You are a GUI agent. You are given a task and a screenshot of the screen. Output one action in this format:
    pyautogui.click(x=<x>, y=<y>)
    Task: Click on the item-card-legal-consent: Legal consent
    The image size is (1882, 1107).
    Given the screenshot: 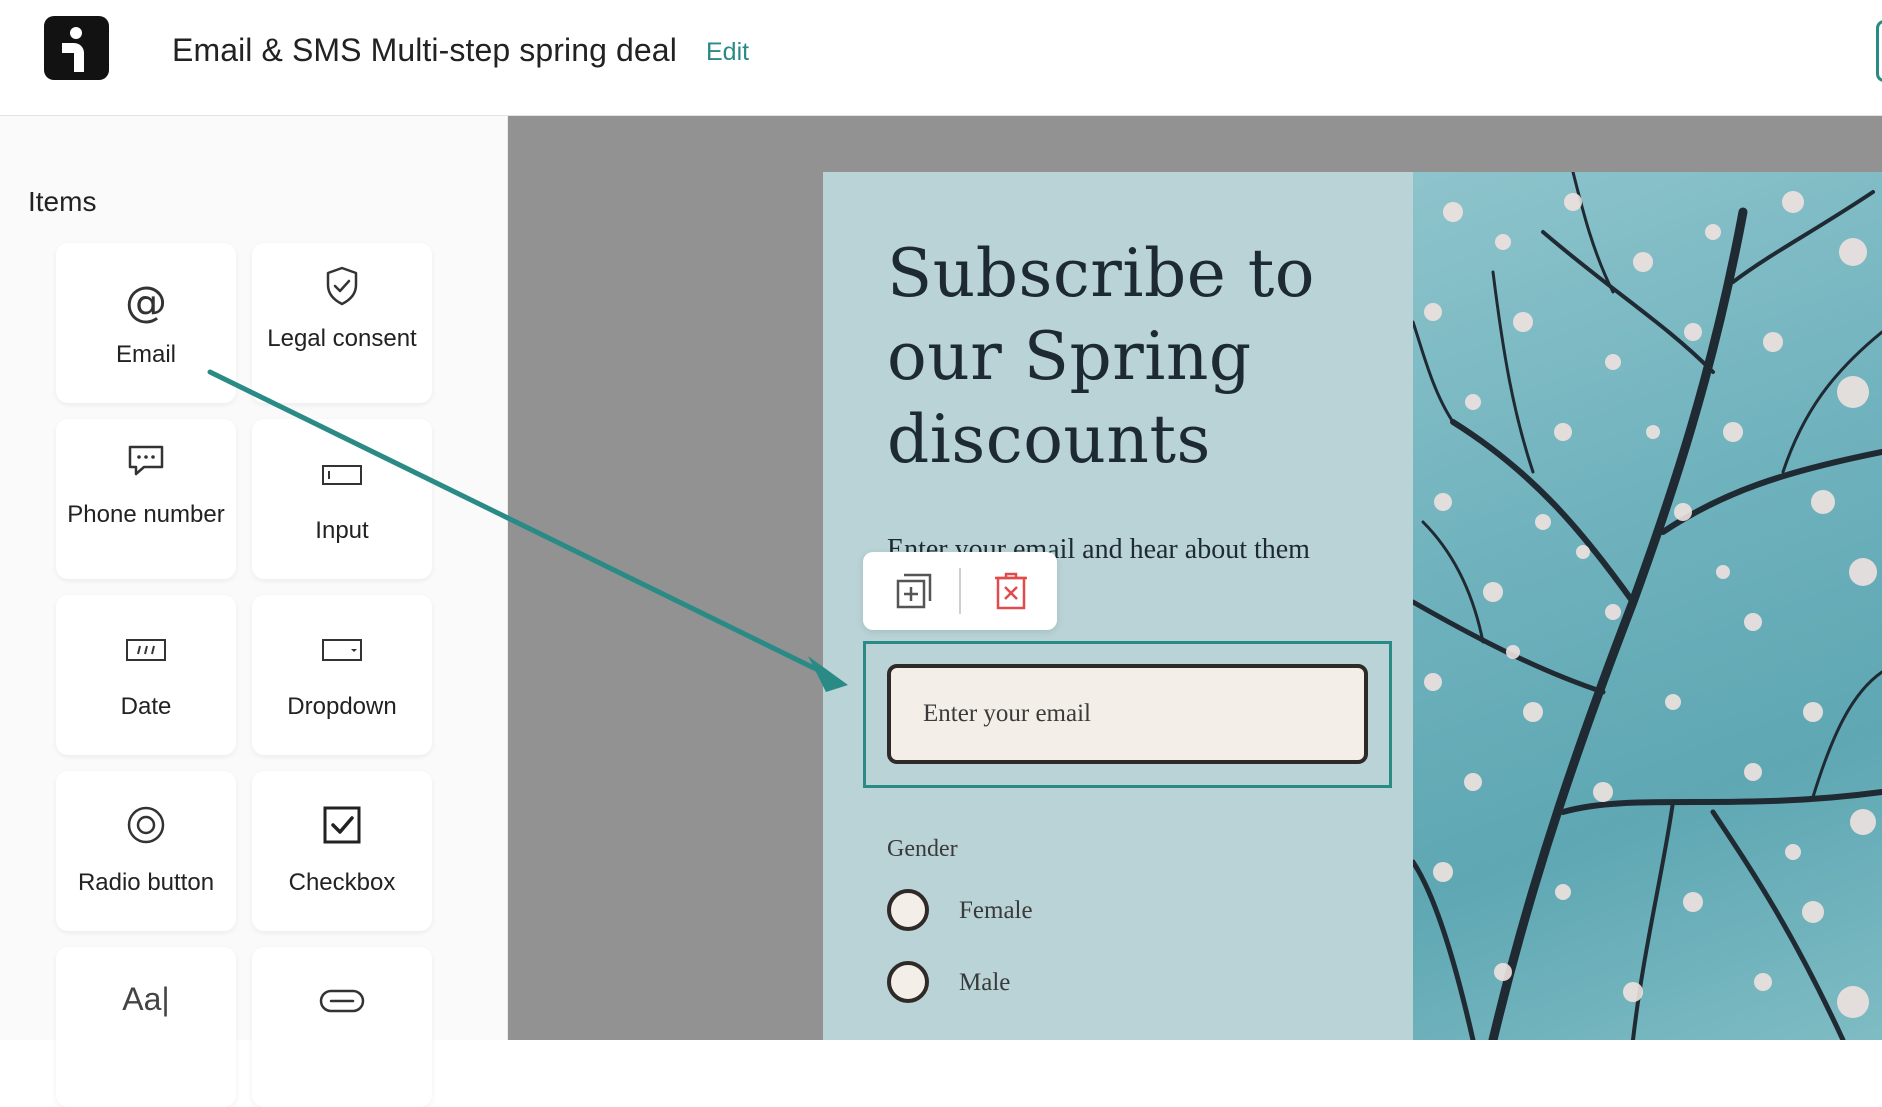 What is the action you would take?
    pyautogui.click(x=342, y=323)
    